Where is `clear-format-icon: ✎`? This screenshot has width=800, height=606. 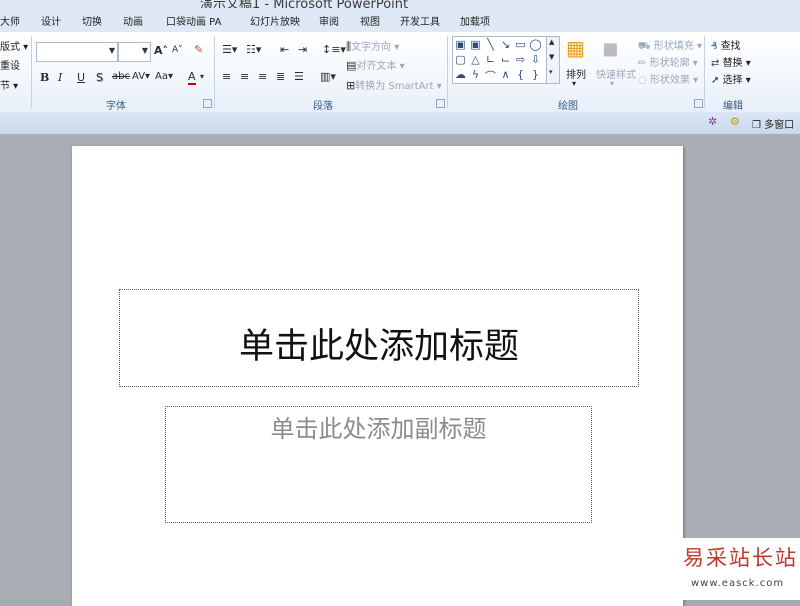 clear-format-icon: ✎ is located at coordinates (198, 49).